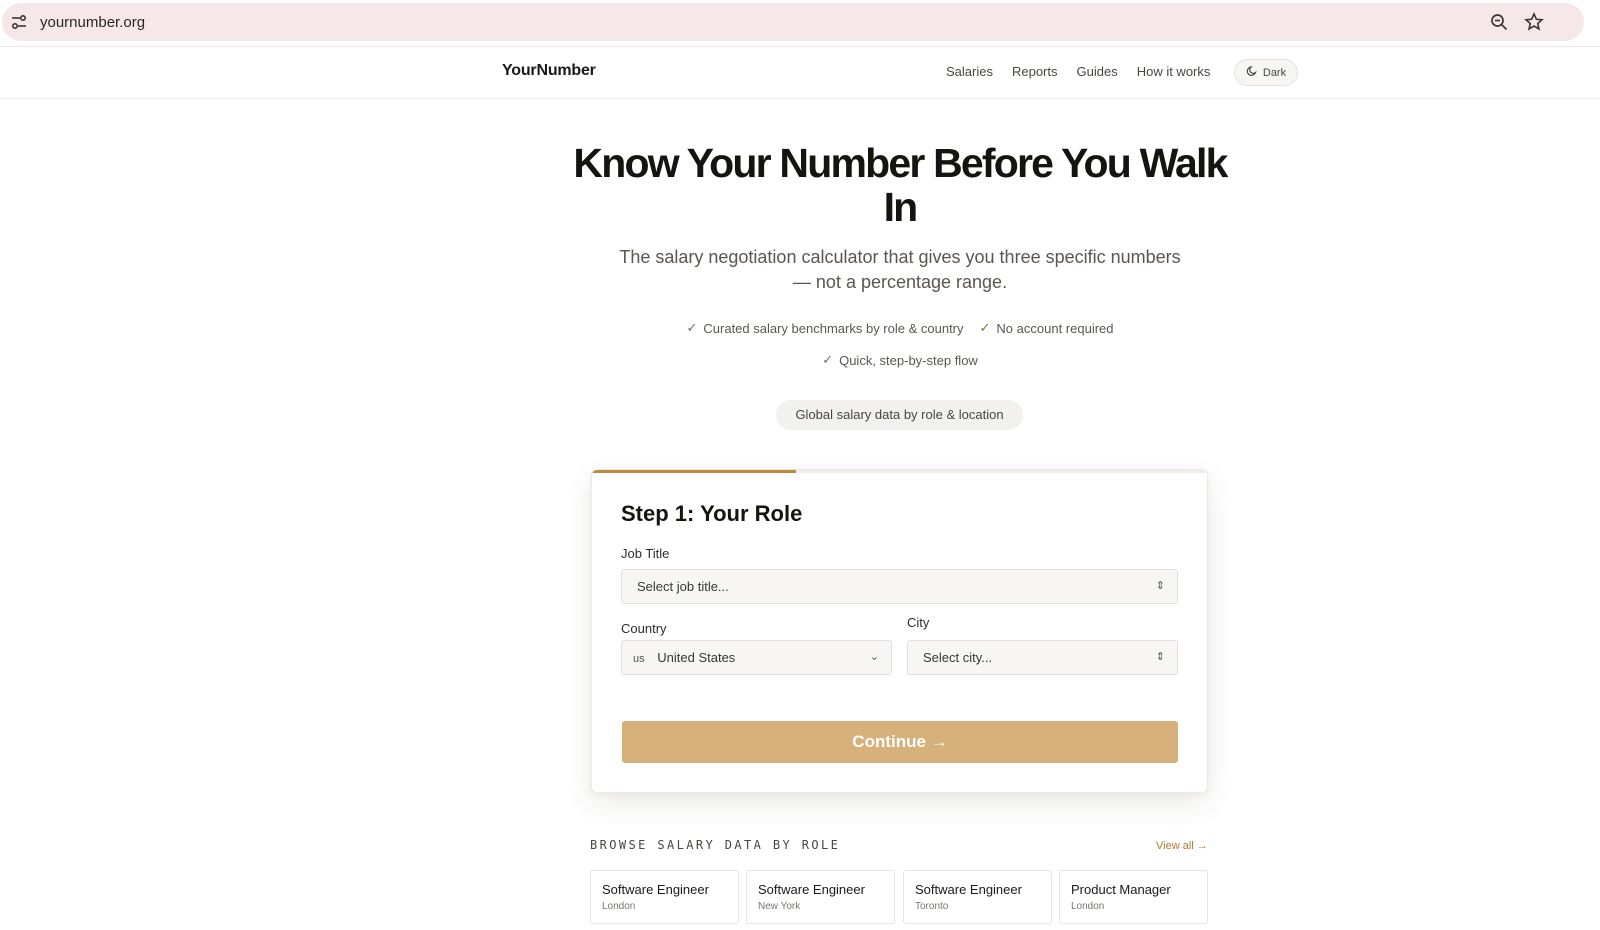 This screenshot has width=1600, height=930. I want to click on progress-fill, so click(694, 471).